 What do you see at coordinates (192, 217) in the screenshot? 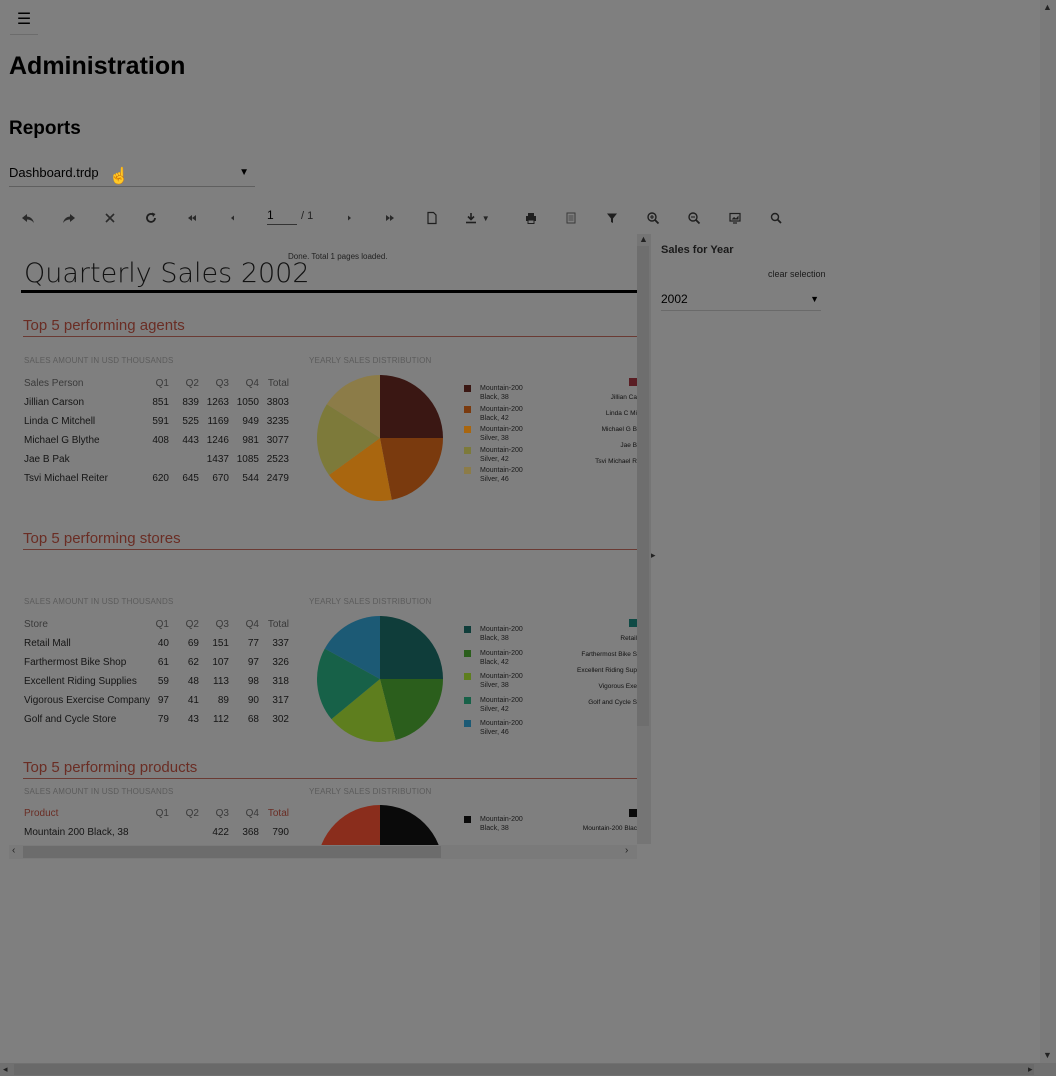
I see `first-page-icon` at bounding box center [192, 217].